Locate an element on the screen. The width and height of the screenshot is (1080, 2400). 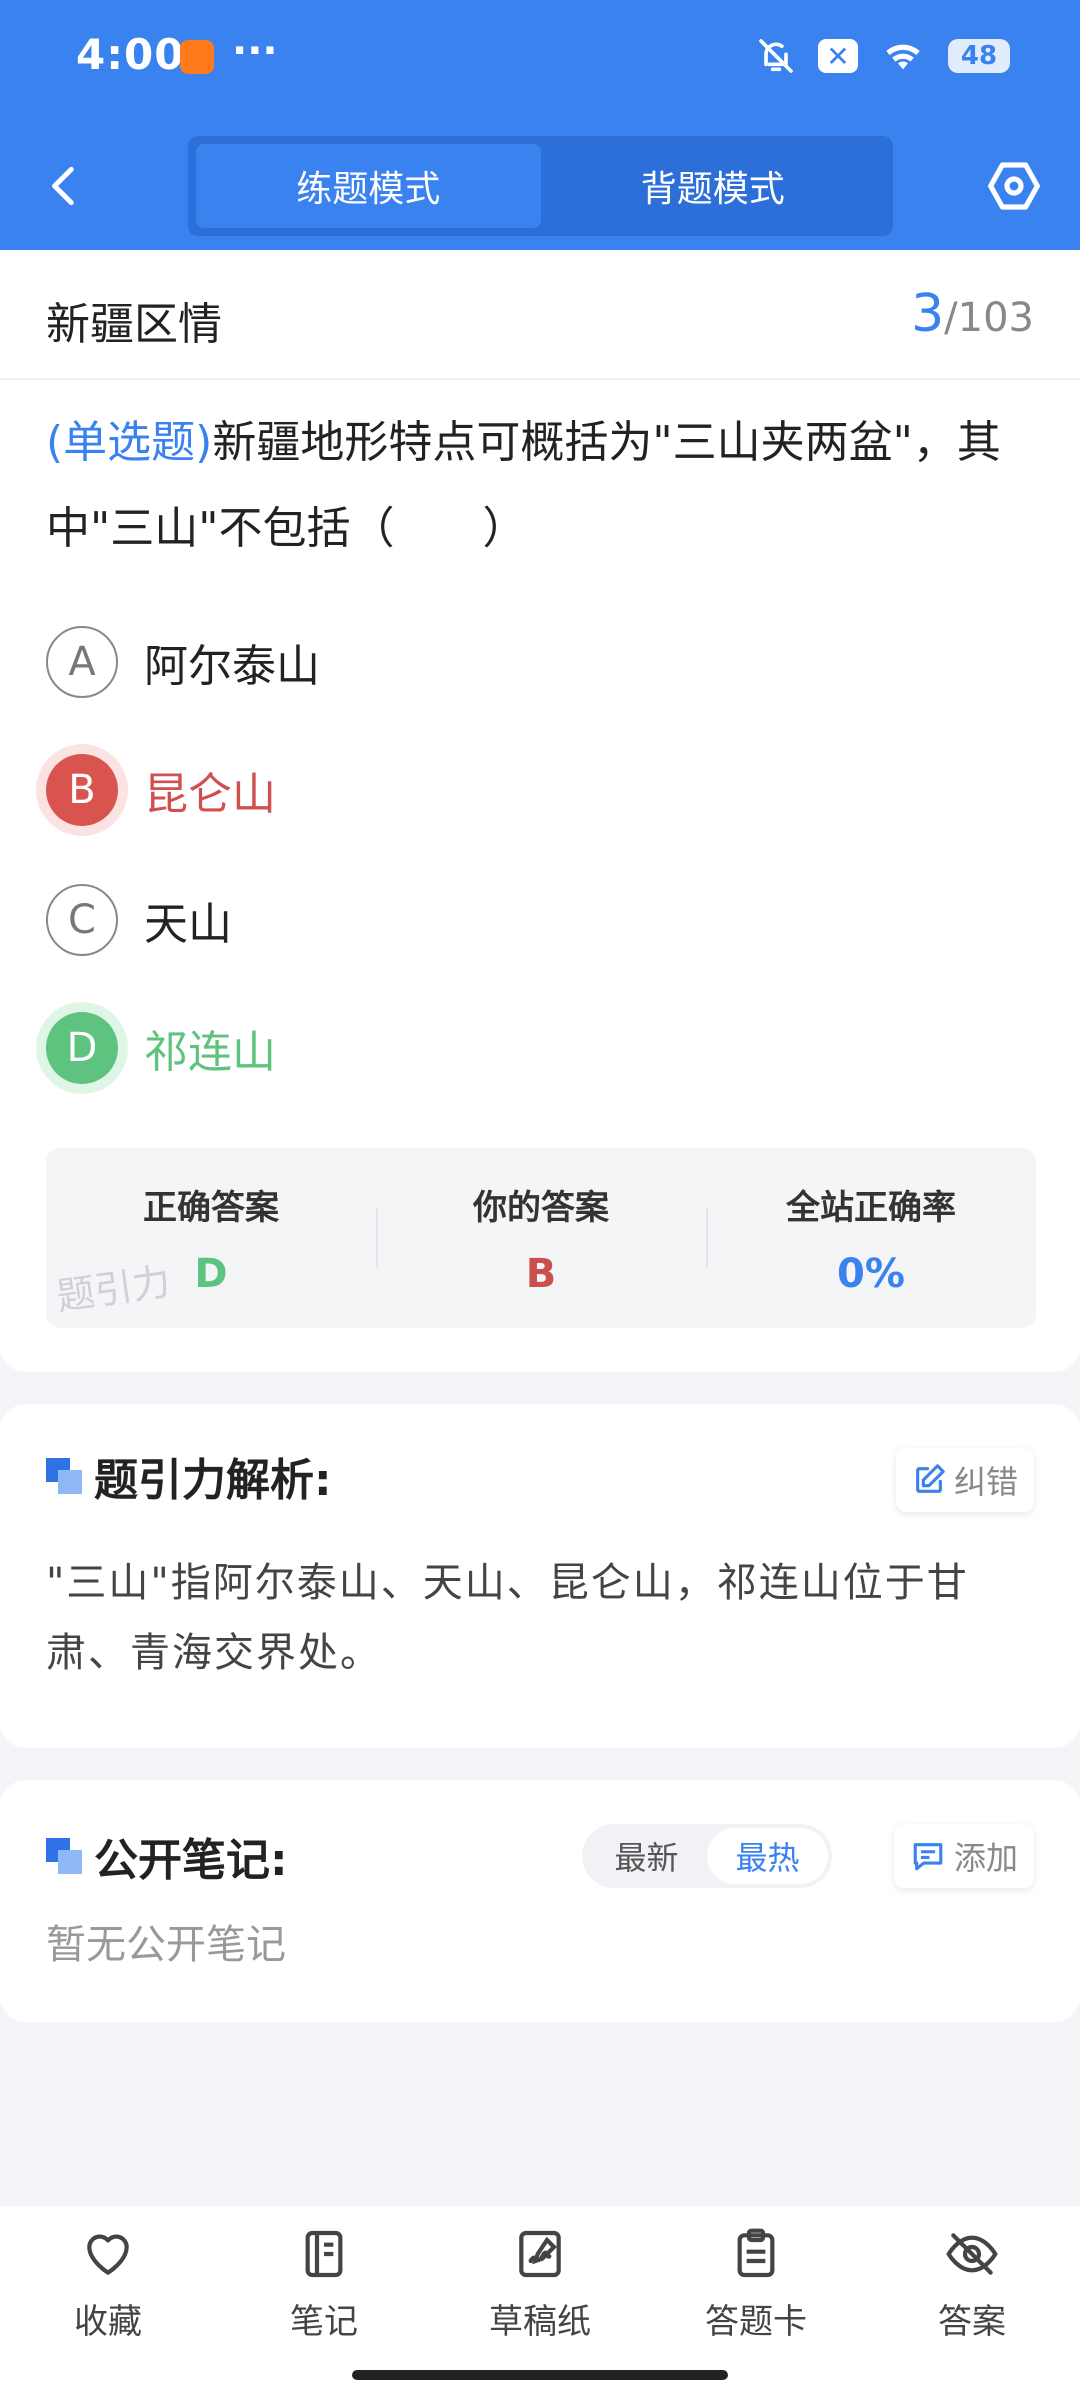
your-answer-label: 你的答案 is located at coordinates (541, 1208).